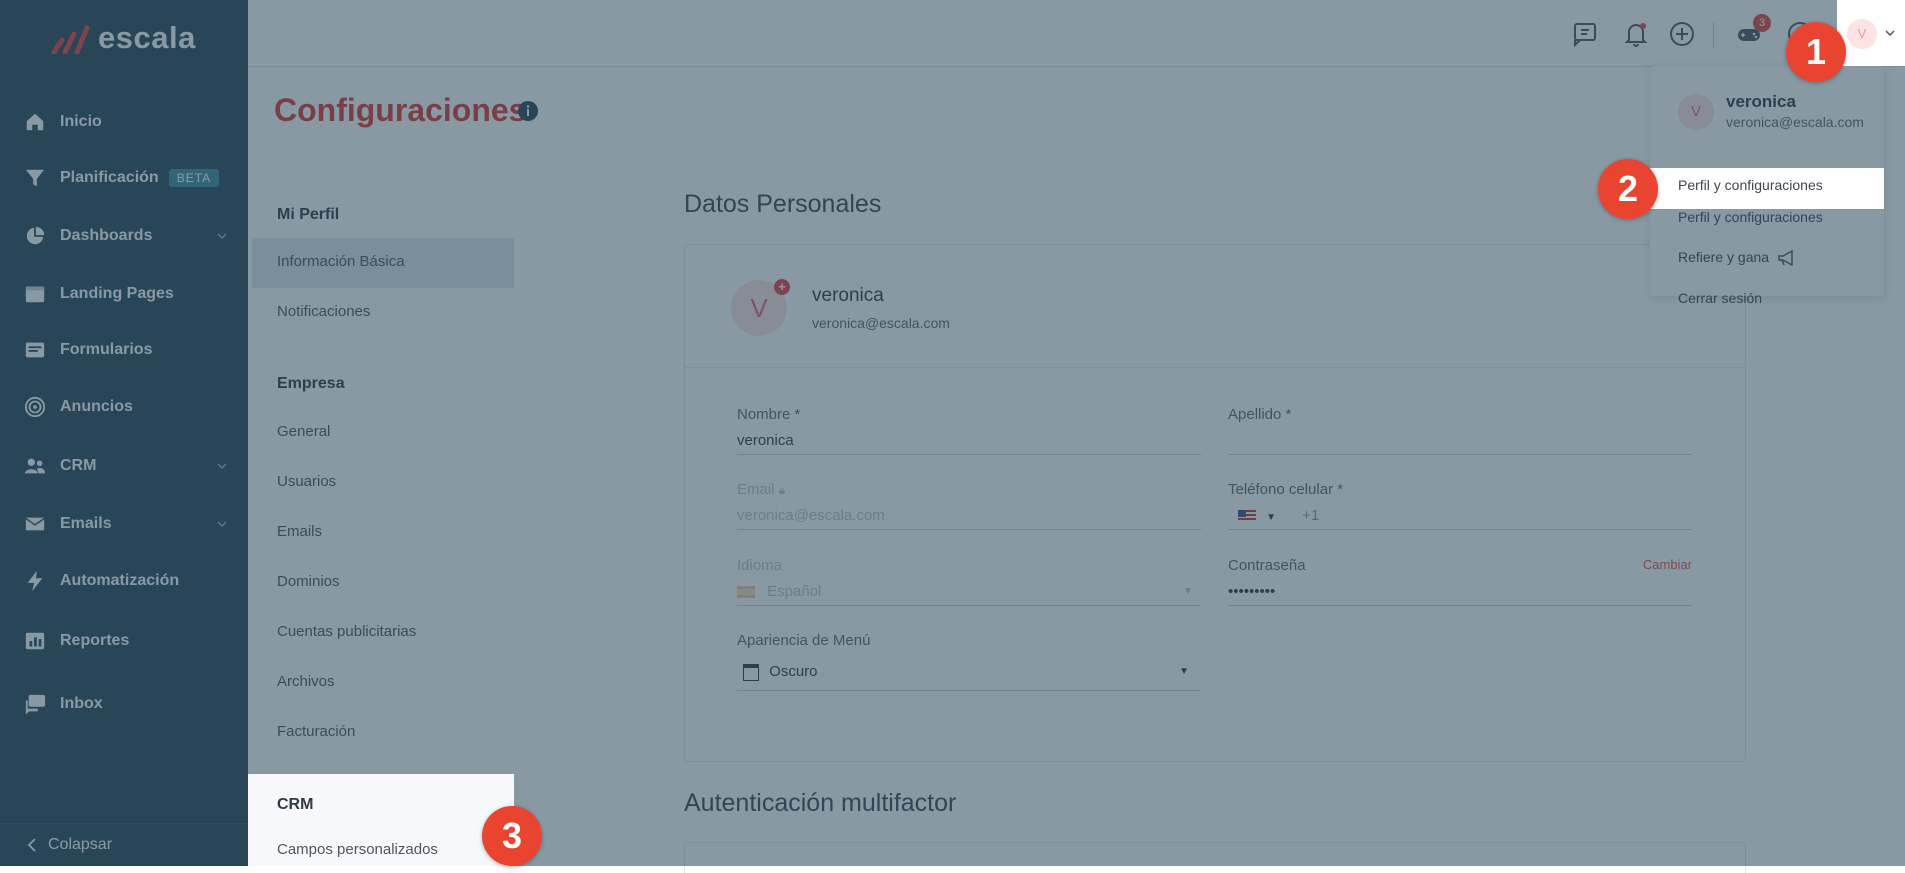 Image resolution: width=1905 pixels, height=873 pixels. I want to click on nombre-label: Nombre *, so click(769, 414).